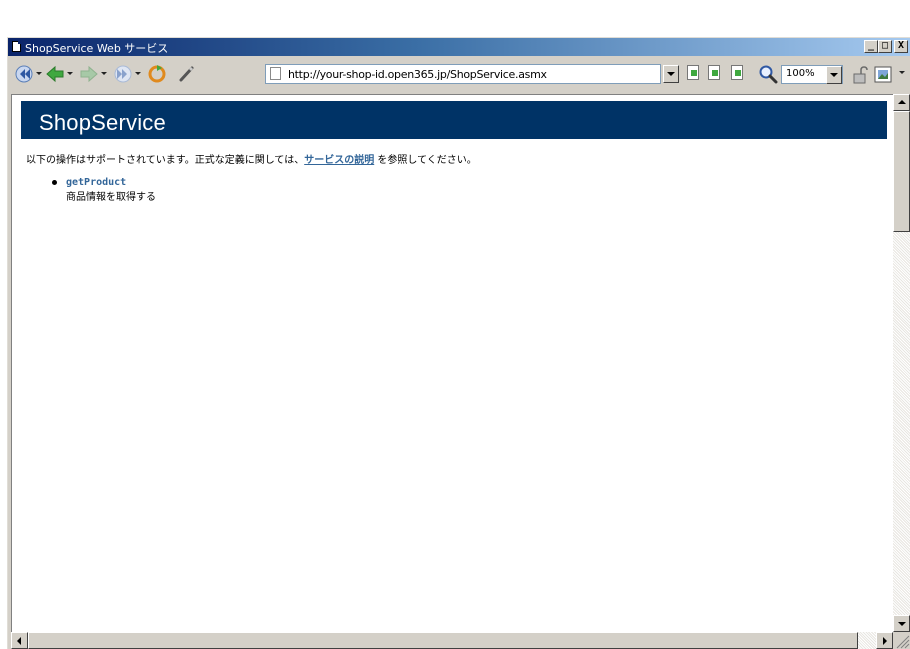 This screenshot has height=649, width=910. I want to click on operation-description: 商品情報を取得する, so click(111, 197).